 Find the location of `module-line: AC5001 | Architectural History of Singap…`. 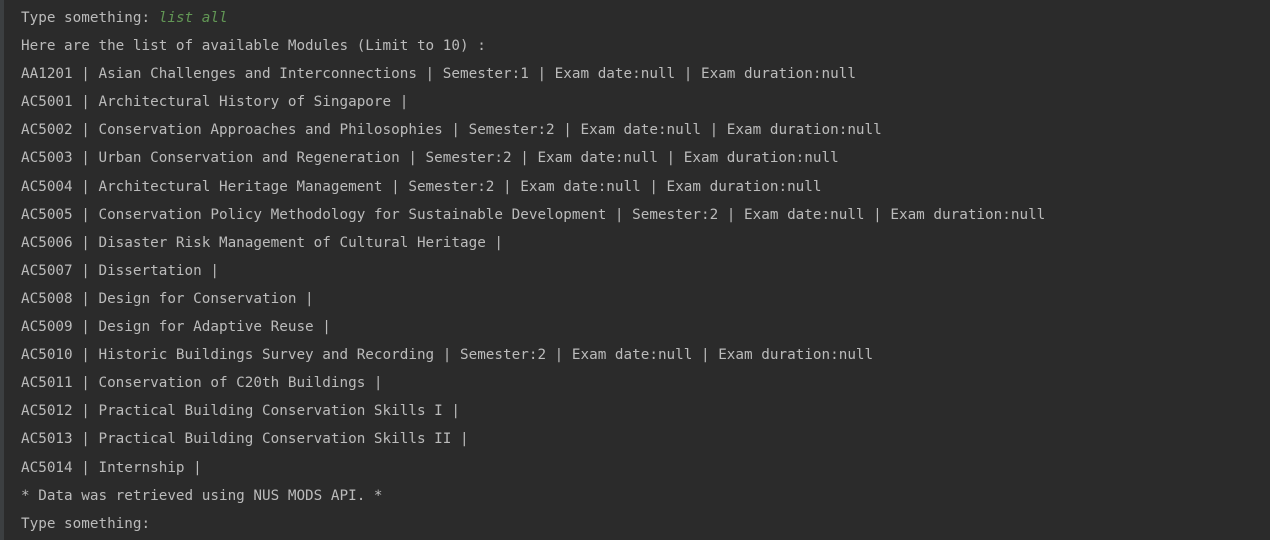

module-line: AC5001 | Architectural History of Singap… is located at coordinates (215, 102).